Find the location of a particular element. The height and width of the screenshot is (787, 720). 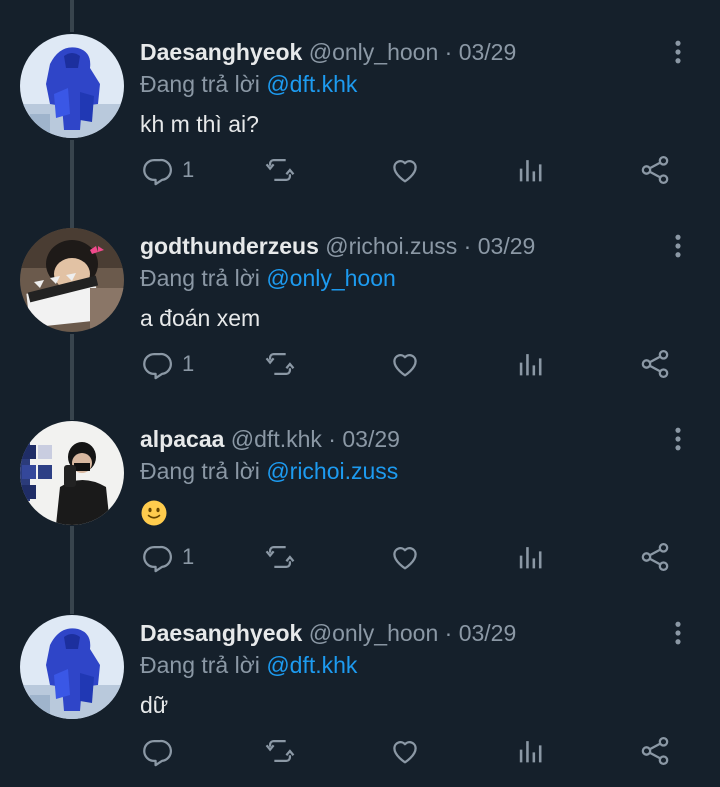

display-name: godthunderzeus is located at coordinates (229, 246).